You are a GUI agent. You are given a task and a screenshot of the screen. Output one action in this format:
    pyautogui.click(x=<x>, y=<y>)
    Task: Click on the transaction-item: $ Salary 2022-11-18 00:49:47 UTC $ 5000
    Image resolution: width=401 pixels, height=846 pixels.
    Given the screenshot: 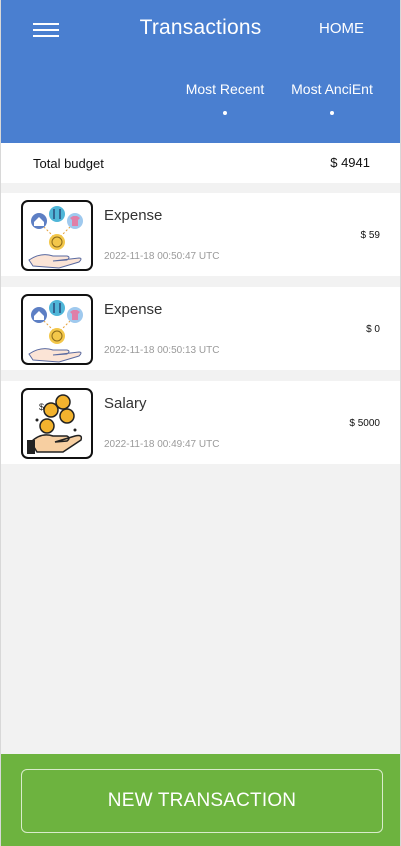 What is the action you would take?
    pyautogui.click(x=200, y=422)
    